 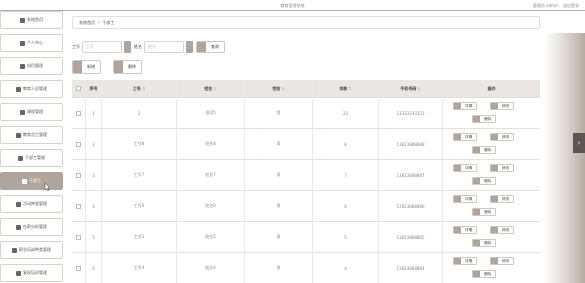 What do you see at coordinates (139, 268) in the screenshot?
I see `cell-id: 工号4` at bounding box center [139, 268].